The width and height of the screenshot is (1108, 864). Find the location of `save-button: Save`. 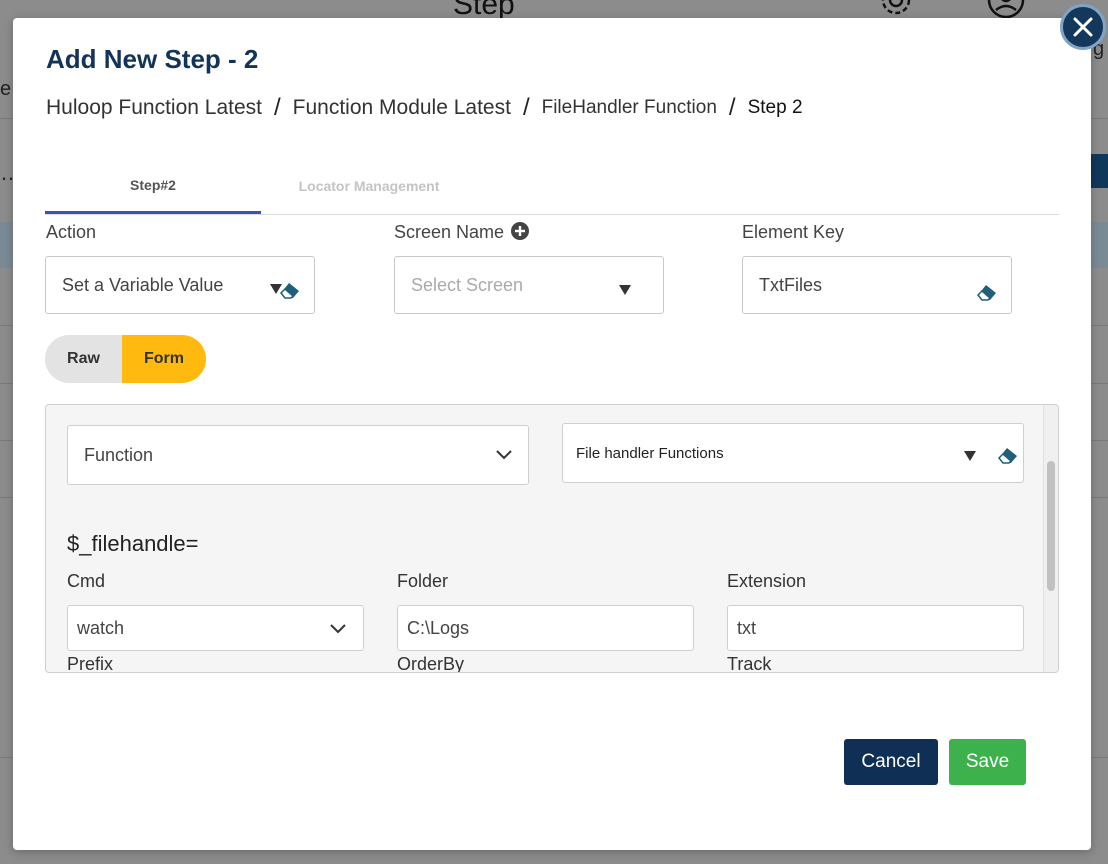

save-button: Save is located at coordinates (987, 762).